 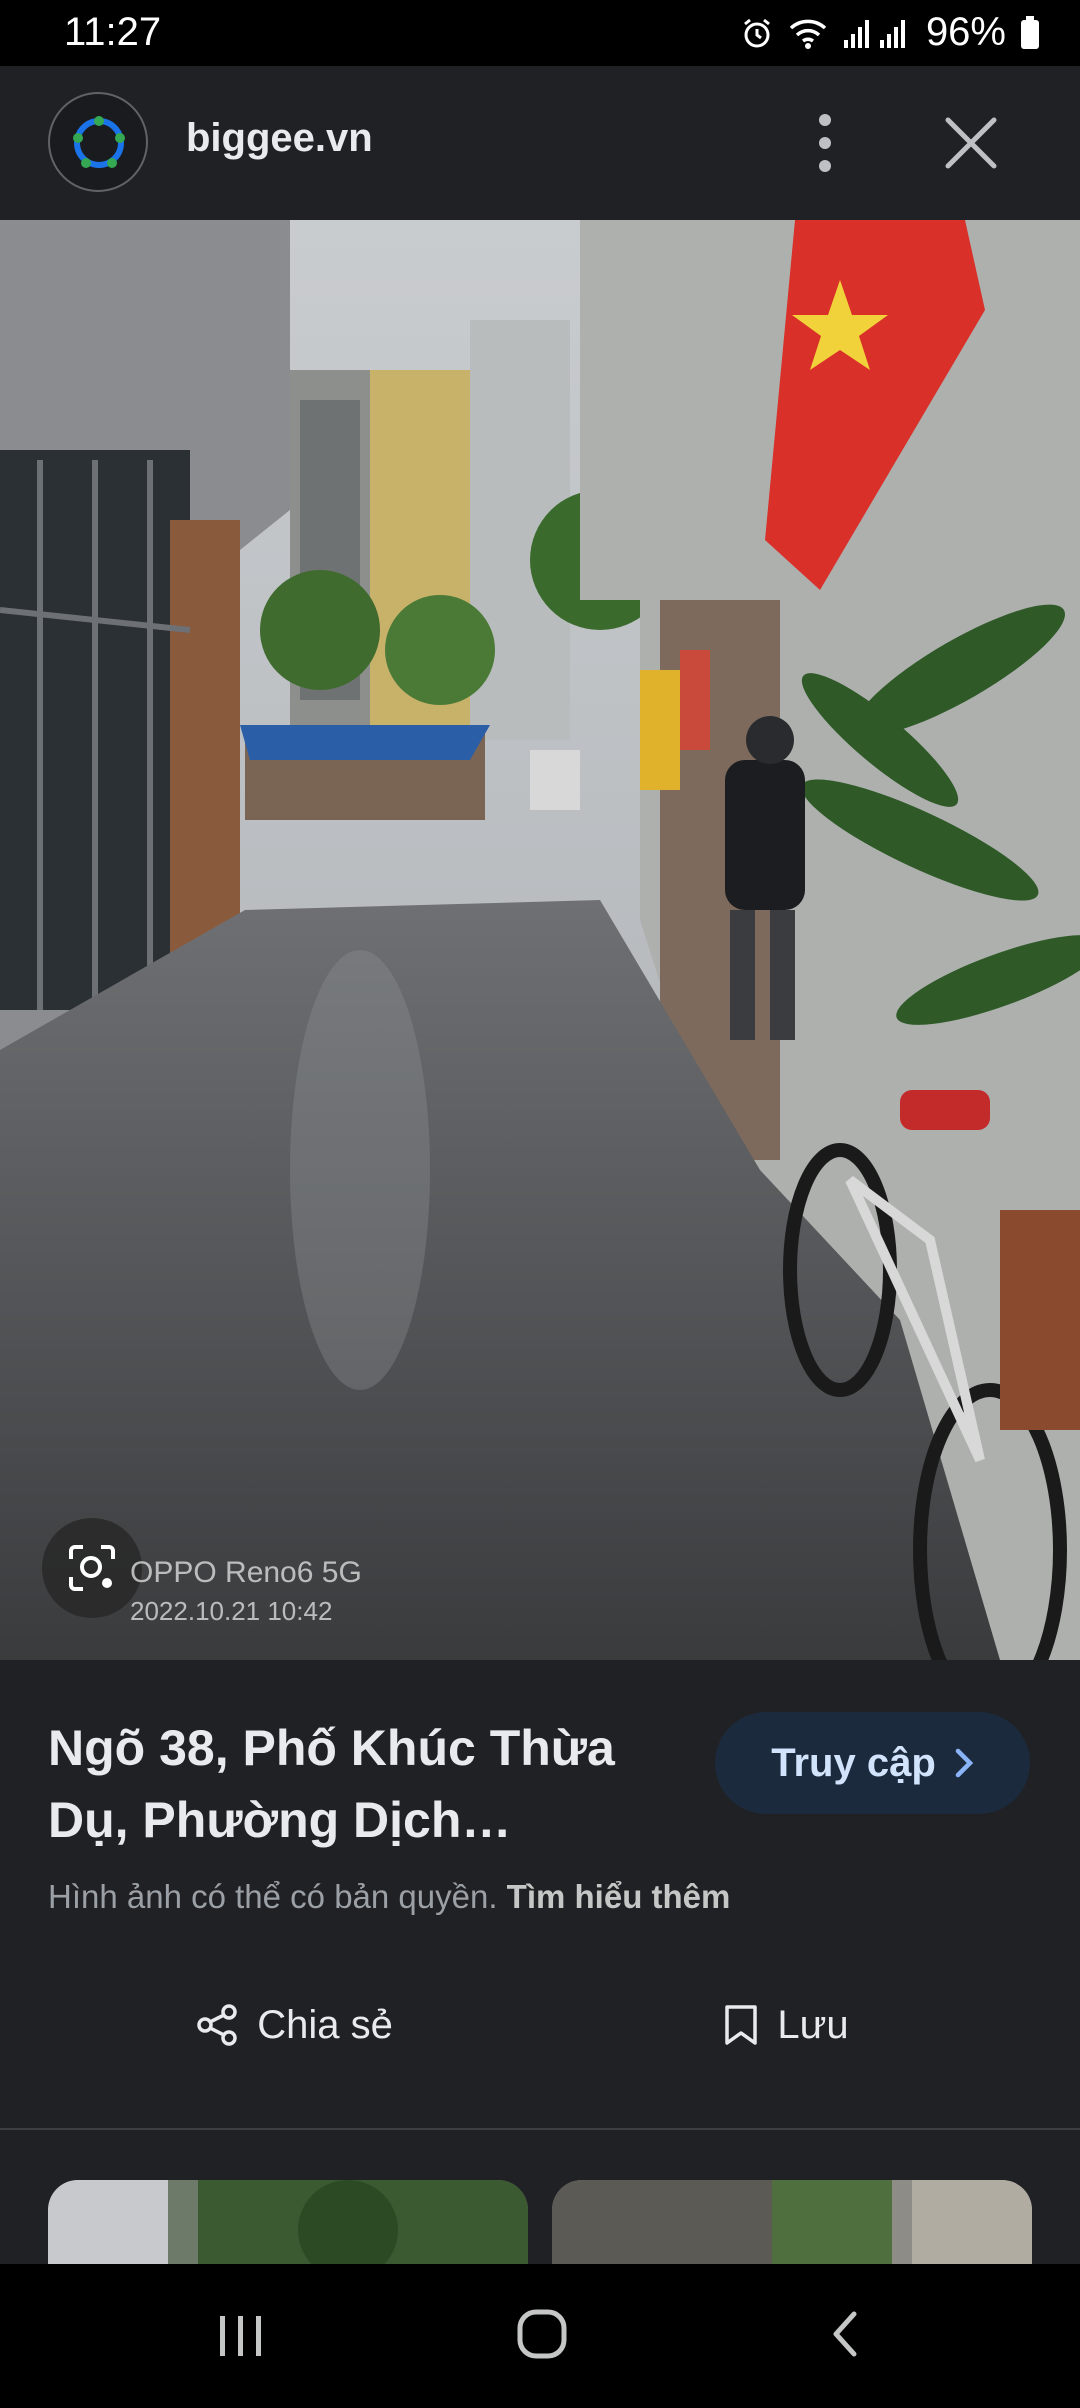 I want to click on close-button, so click(x=971, y=143).